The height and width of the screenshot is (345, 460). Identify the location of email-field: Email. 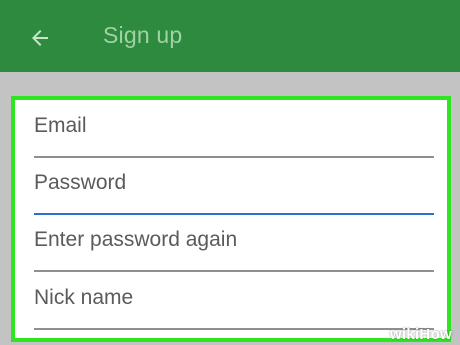
(234, 133).